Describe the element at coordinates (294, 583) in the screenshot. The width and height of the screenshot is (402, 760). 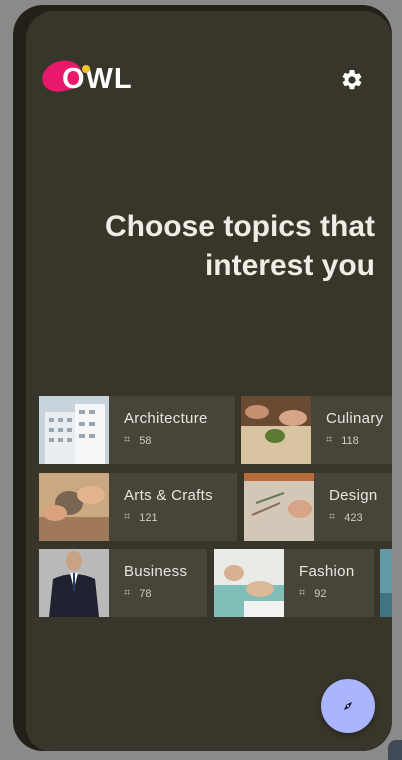
I see `topic-chip-fashion: Fashion ⌗ 92` at that location.